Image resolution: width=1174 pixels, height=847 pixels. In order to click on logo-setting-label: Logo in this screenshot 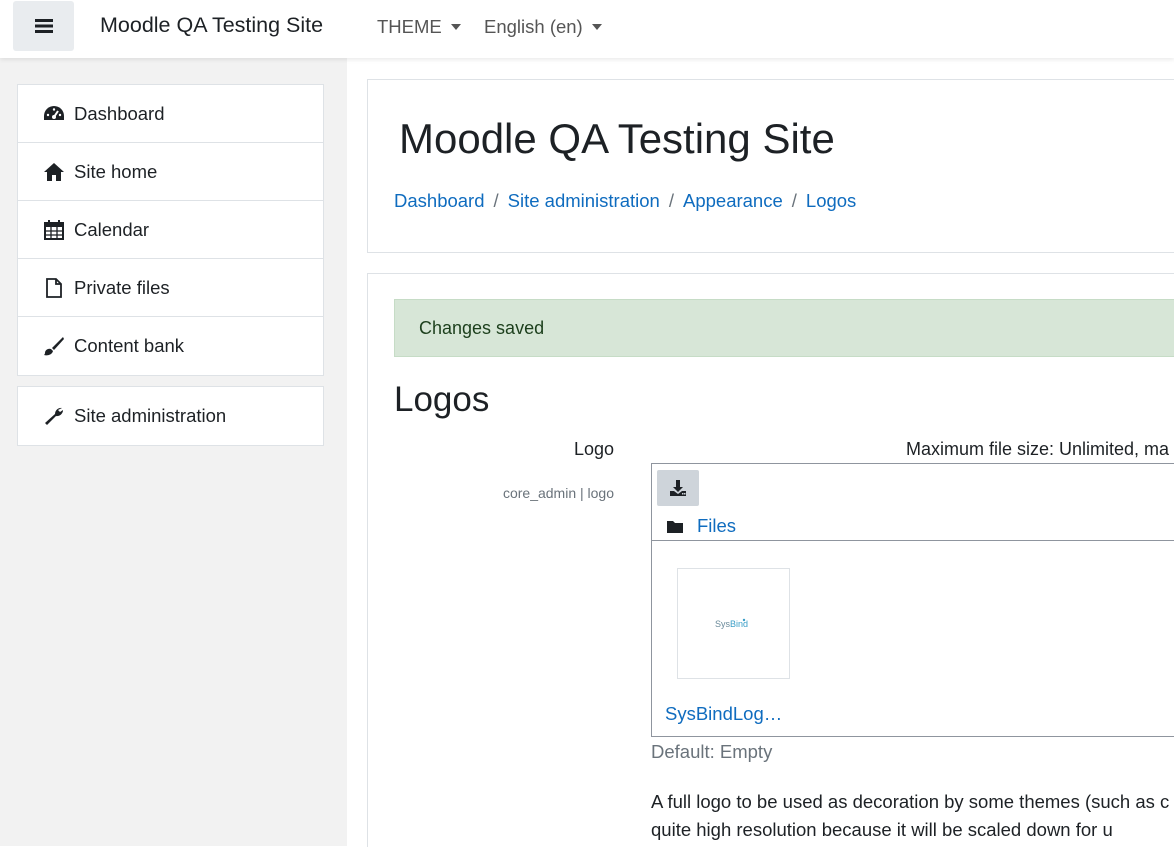, I will do `click(593, 449)`.